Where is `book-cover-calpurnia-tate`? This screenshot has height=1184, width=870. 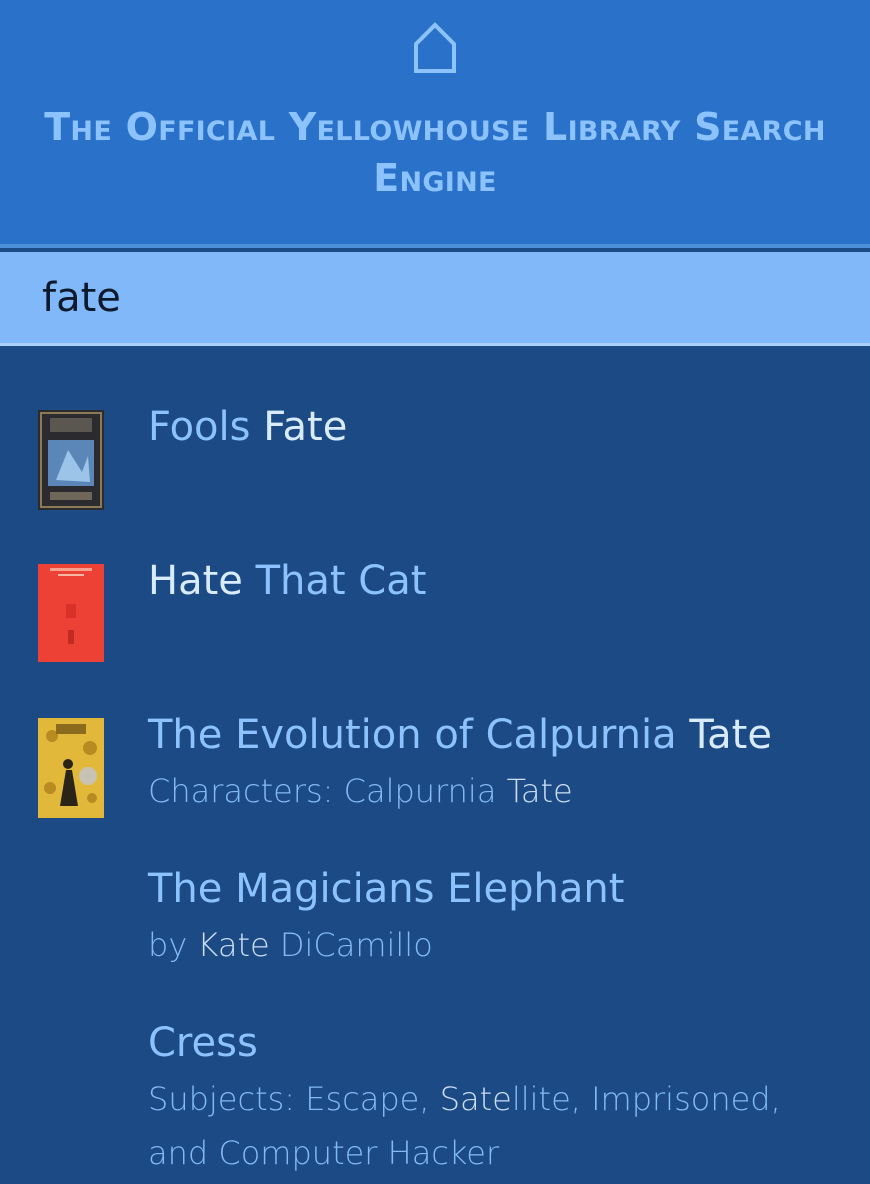 book-cover-calpurnia-tate is located at coordinates (71, 768).